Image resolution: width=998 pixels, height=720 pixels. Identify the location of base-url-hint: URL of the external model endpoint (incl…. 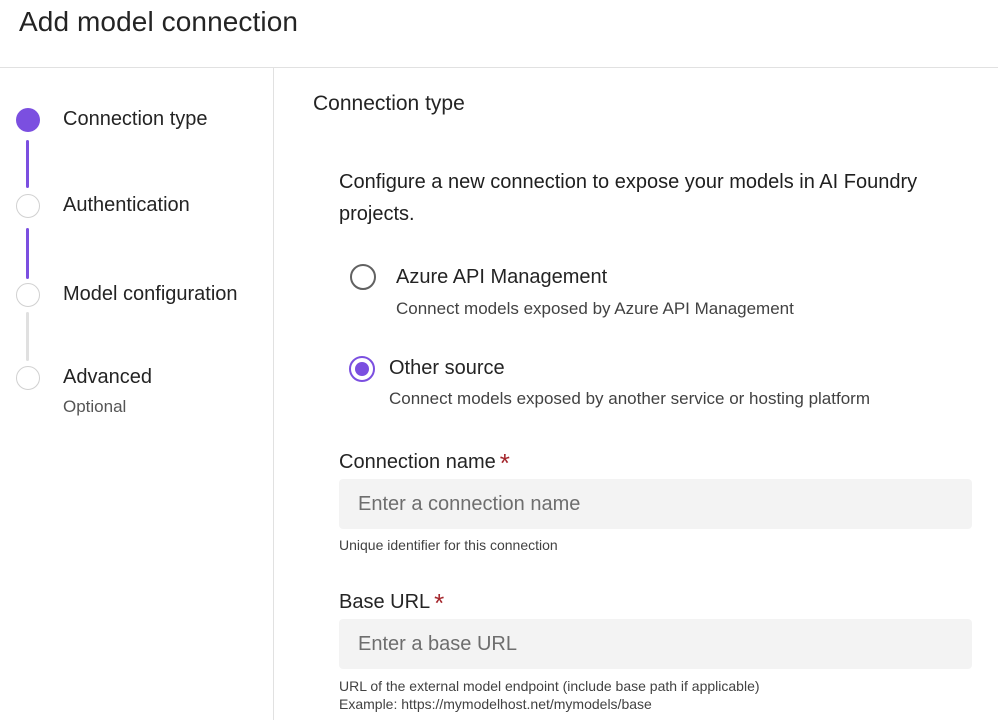
(549, 686).